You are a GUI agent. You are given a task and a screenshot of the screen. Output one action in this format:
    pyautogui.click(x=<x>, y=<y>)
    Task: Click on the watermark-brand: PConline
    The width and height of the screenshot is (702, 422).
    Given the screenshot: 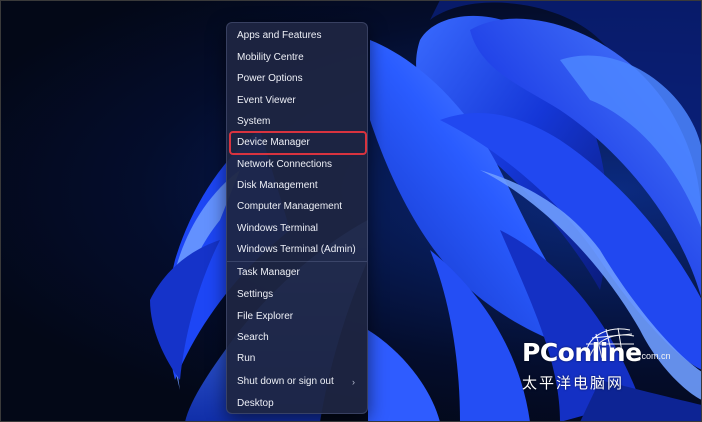 What is the action you would take?
    pyautogui.click(x=582, y=352)
    